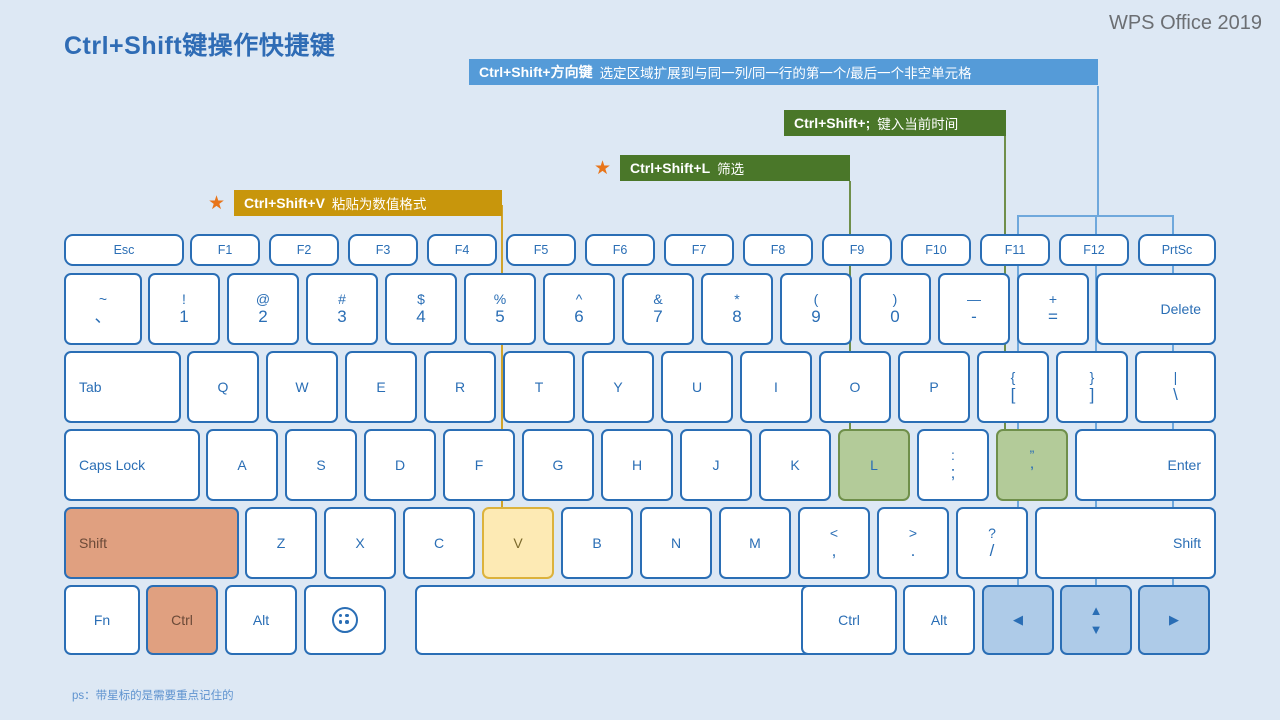 Image resolution: width=1280 pixels, height=720 pixels. I want to click on key-e: E, so click(381, 387).